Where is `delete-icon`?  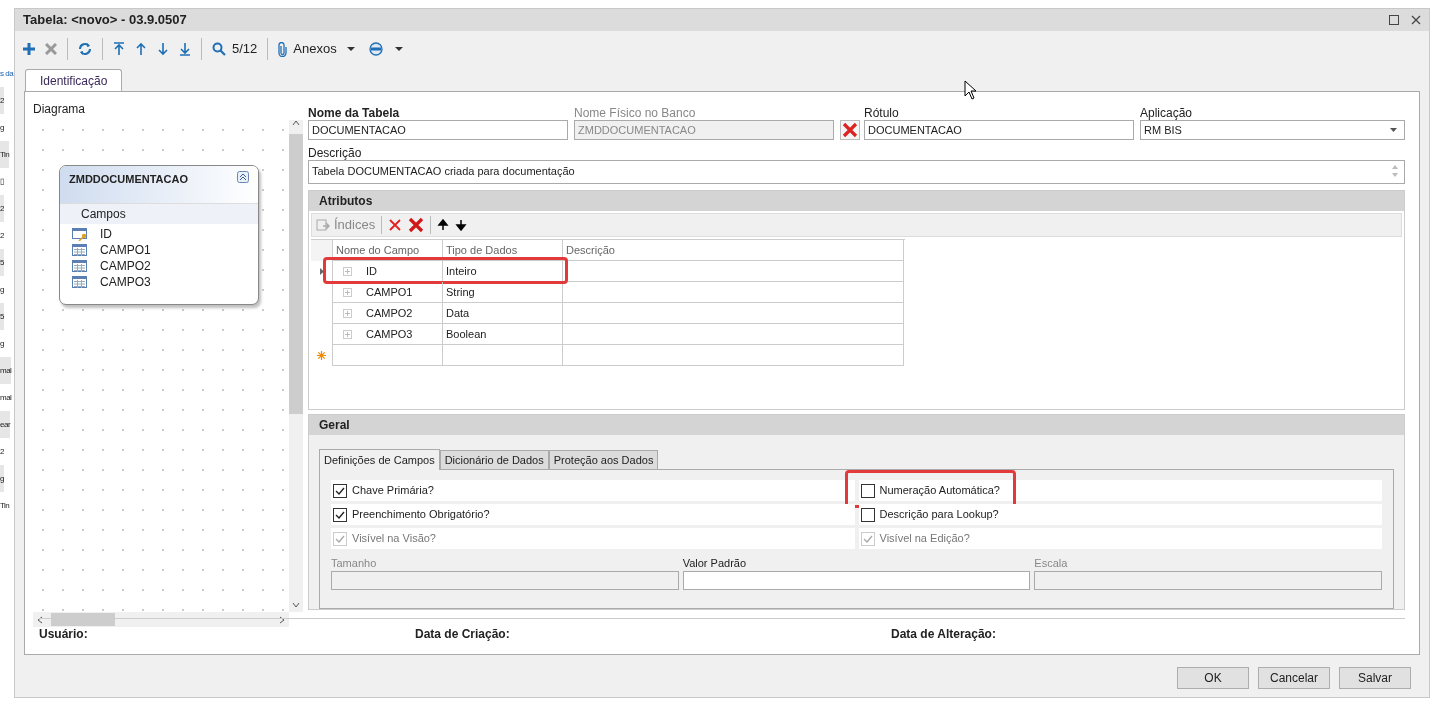
delete-icon is located at coordinates (51, 49).